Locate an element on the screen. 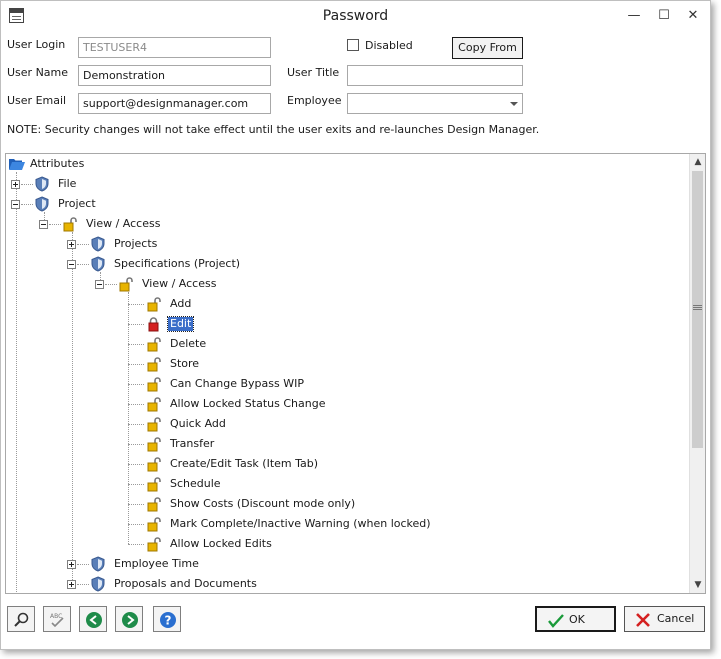 The image size is (721, 659). employee-combobox is located at coordinates (435, 103).